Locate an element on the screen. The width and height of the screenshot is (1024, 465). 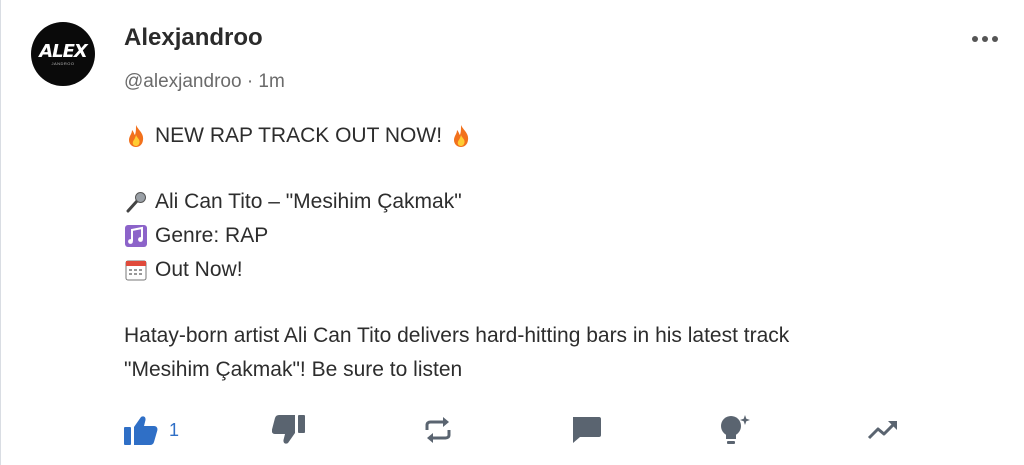
insight-button is located at coordinates (735, 430).